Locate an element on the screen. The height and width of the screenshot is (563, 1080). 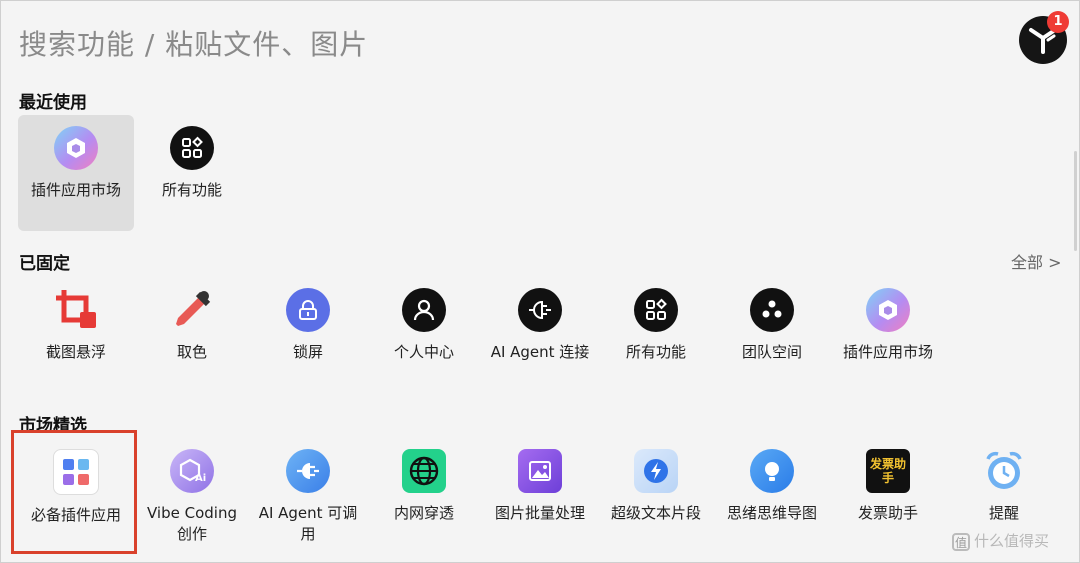
market-item-image-batch: 图片批量处理 is located at coordinates (540, 486).